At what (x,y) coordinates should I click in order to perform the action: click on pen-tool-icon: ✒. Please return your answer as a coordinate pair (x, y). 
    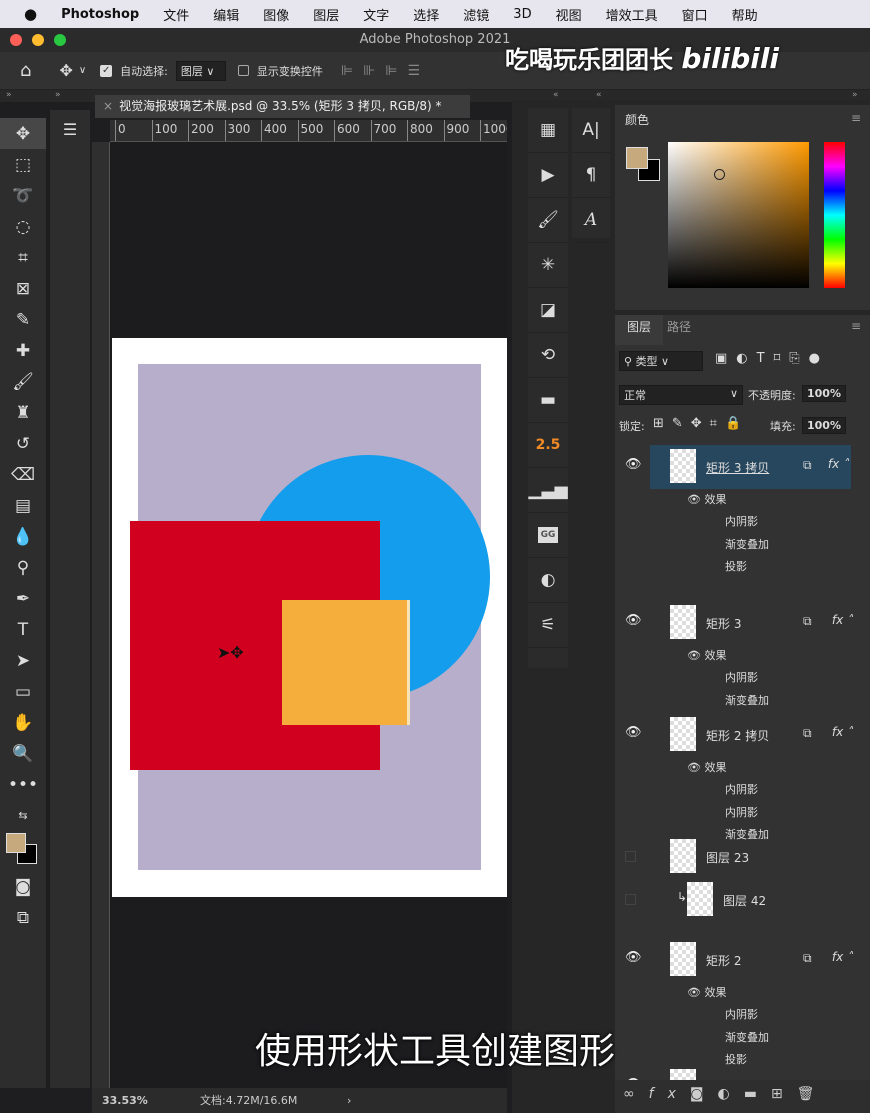
    Looking at the image, I should click on (23, 598).